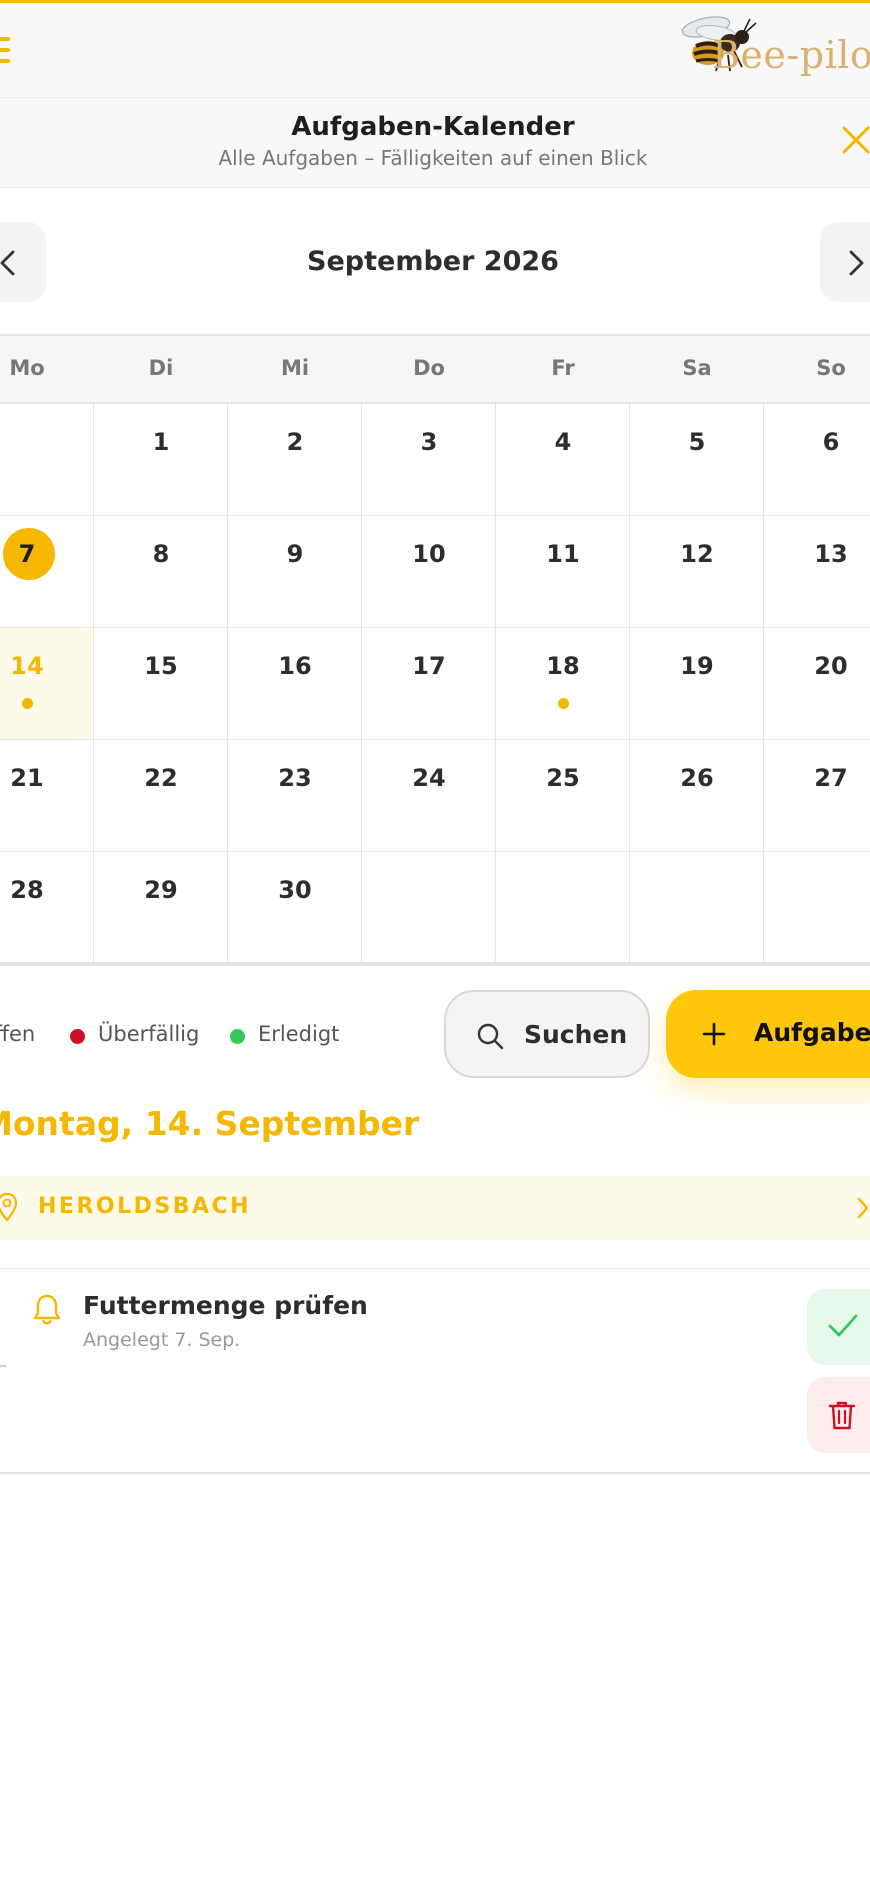  Describe the element at coordinates (47, 684) in the screenshot. I see `day-cell-14: 14` at that location.